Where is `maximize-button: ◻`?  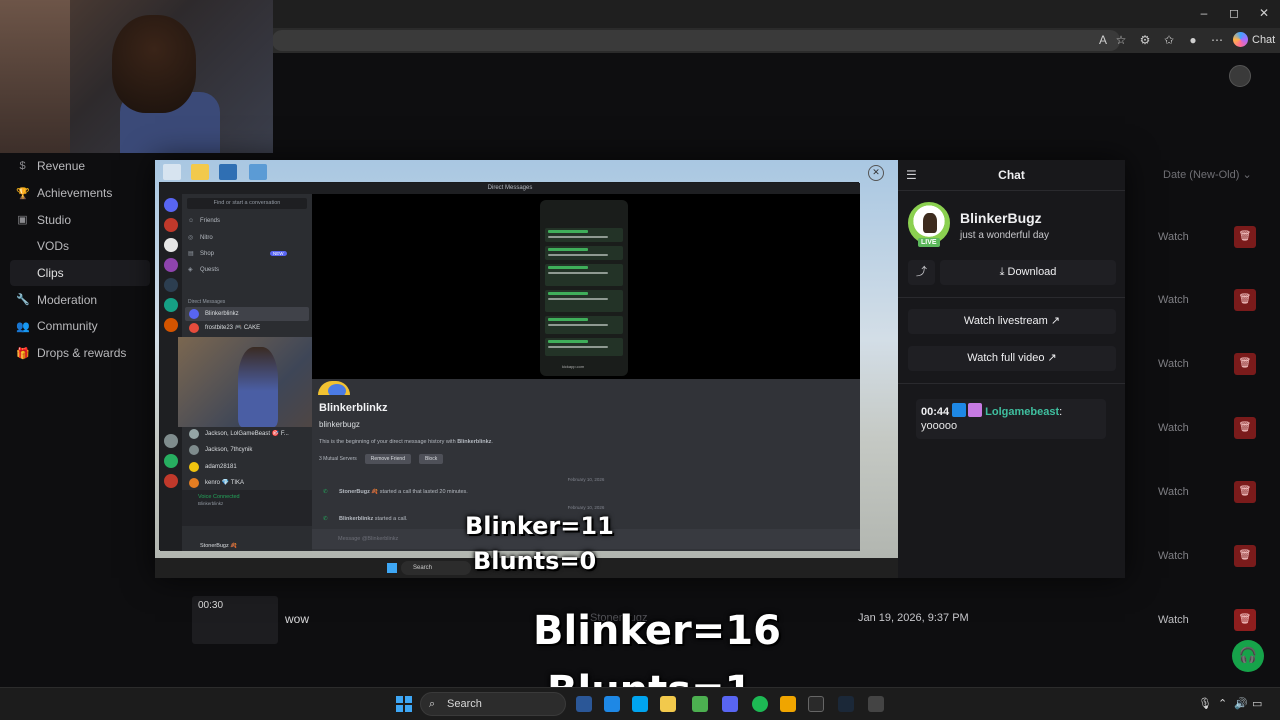
maximize-button: ◻ is located at coordinates (1234, 13).